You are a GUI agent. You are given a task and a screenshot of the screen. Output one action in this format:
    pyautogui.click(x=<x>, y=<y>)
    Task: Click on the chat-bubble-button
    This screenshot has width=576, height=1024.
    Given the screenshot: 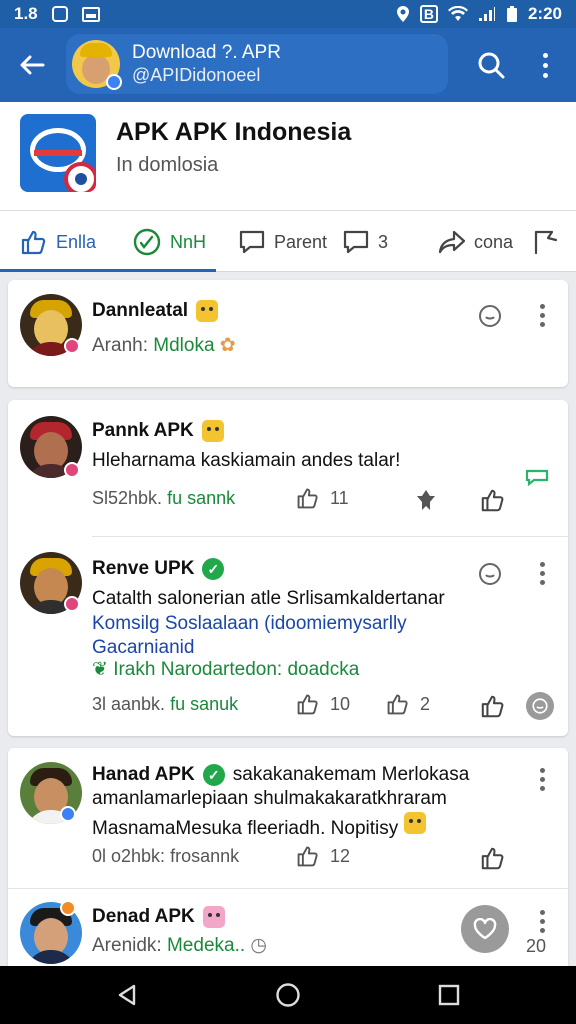 What is the action you would take?
    pyautogui.click(x=537, y=477)
    